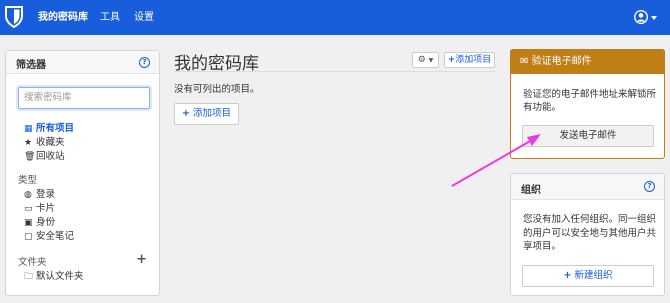 This screenshot has height=303, width=670. What do you see at coordinates (28, 129) in the screenshot?
I see `grid-icon: ▦` at bounding box center [28, 129].